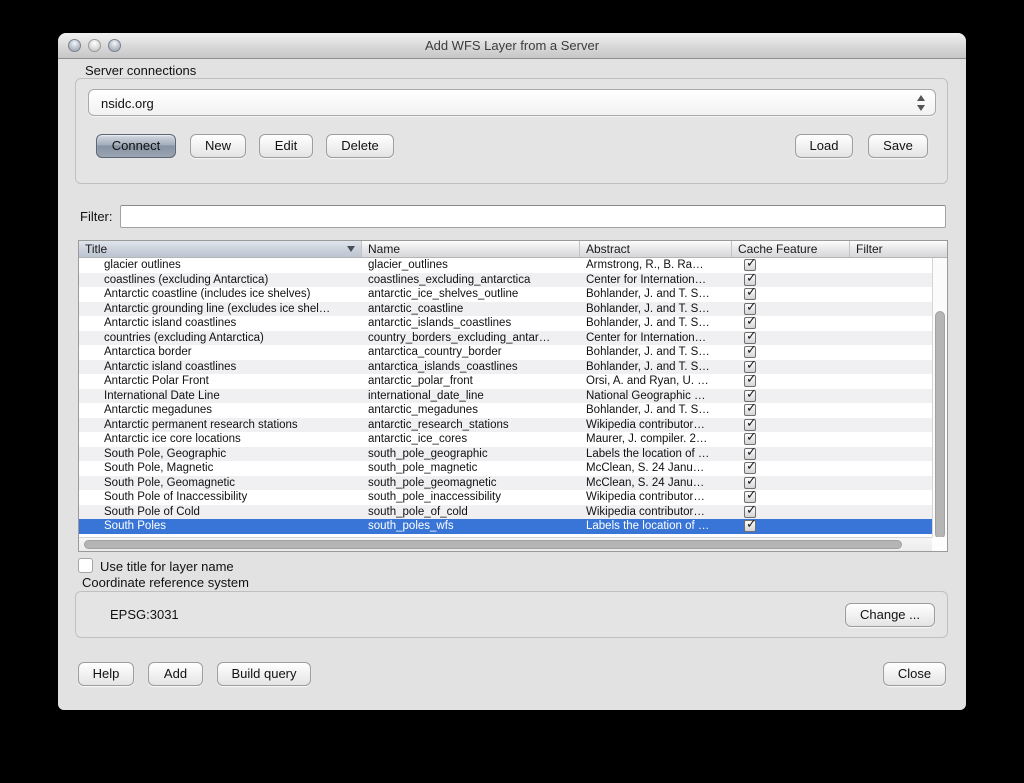 This screenshot has height=783, width=1024. What do you see at coordinates (218, 146) in the screenshot?
I see `new-button: New` at bounding box center [218, 146].